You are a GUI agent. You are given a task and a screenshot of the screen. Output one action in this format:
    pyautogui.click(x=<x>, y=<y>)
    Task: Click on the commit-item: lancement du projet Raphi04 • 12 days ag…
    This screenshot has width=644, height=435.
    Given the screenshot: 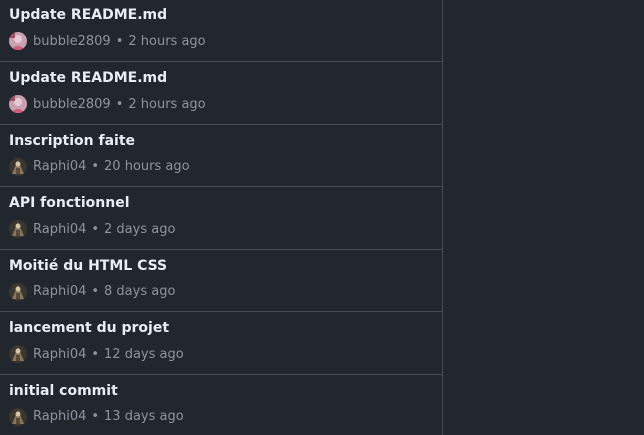 What is the action you would take?
    pyautogui.click(x=221, y=343)
    